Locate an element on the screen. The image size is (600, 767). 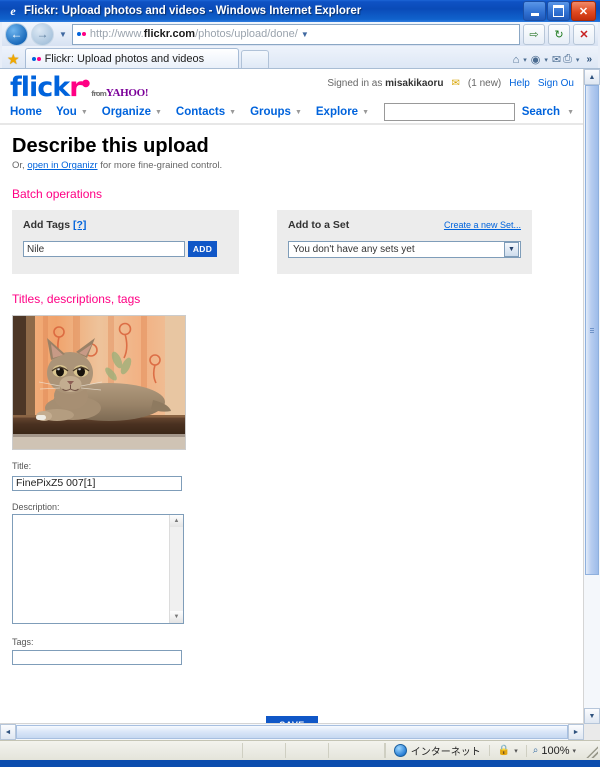
toolbar-overflow-icon: » is located at coordinates (589, 59).